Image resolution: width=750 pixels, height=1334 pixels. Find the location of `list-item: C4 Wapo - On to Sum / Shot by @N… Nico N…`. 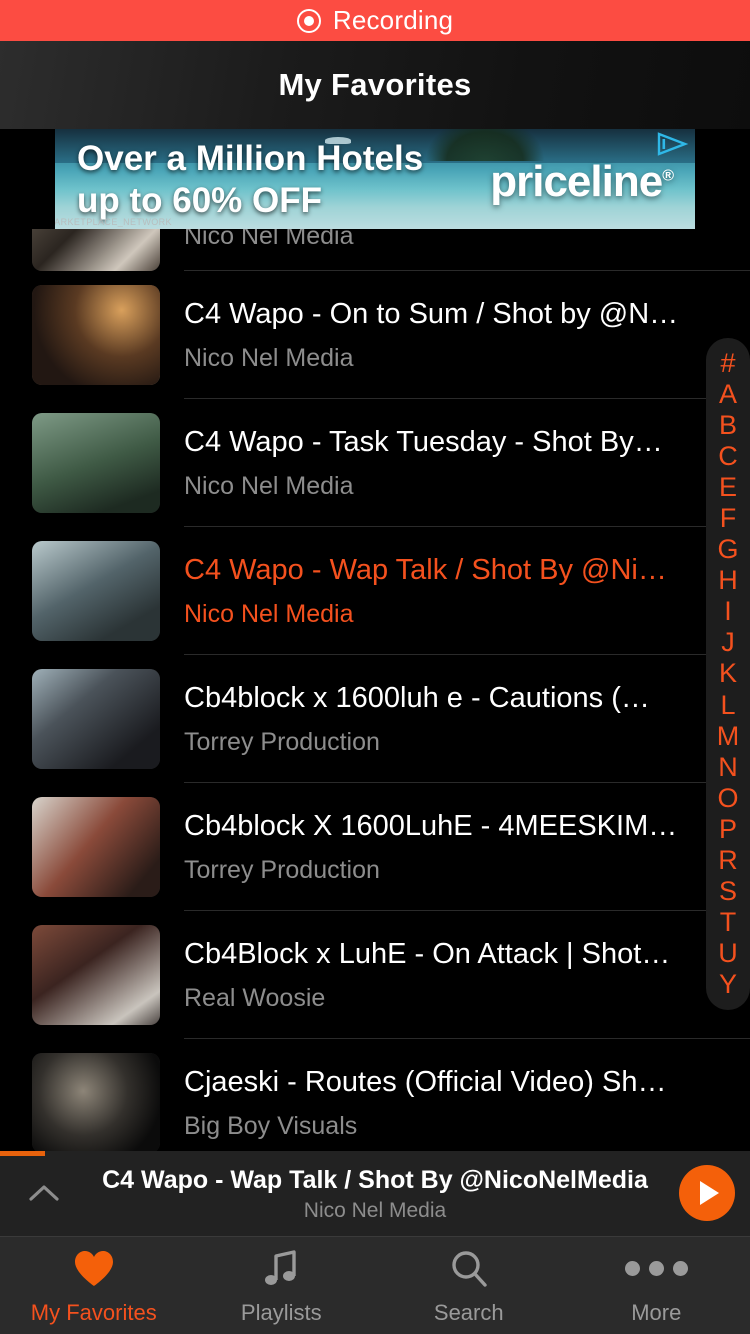

list-item: C4 Wapo - On to Sum / Shot by @N… Nico N… is located at coordinates (375, 335).